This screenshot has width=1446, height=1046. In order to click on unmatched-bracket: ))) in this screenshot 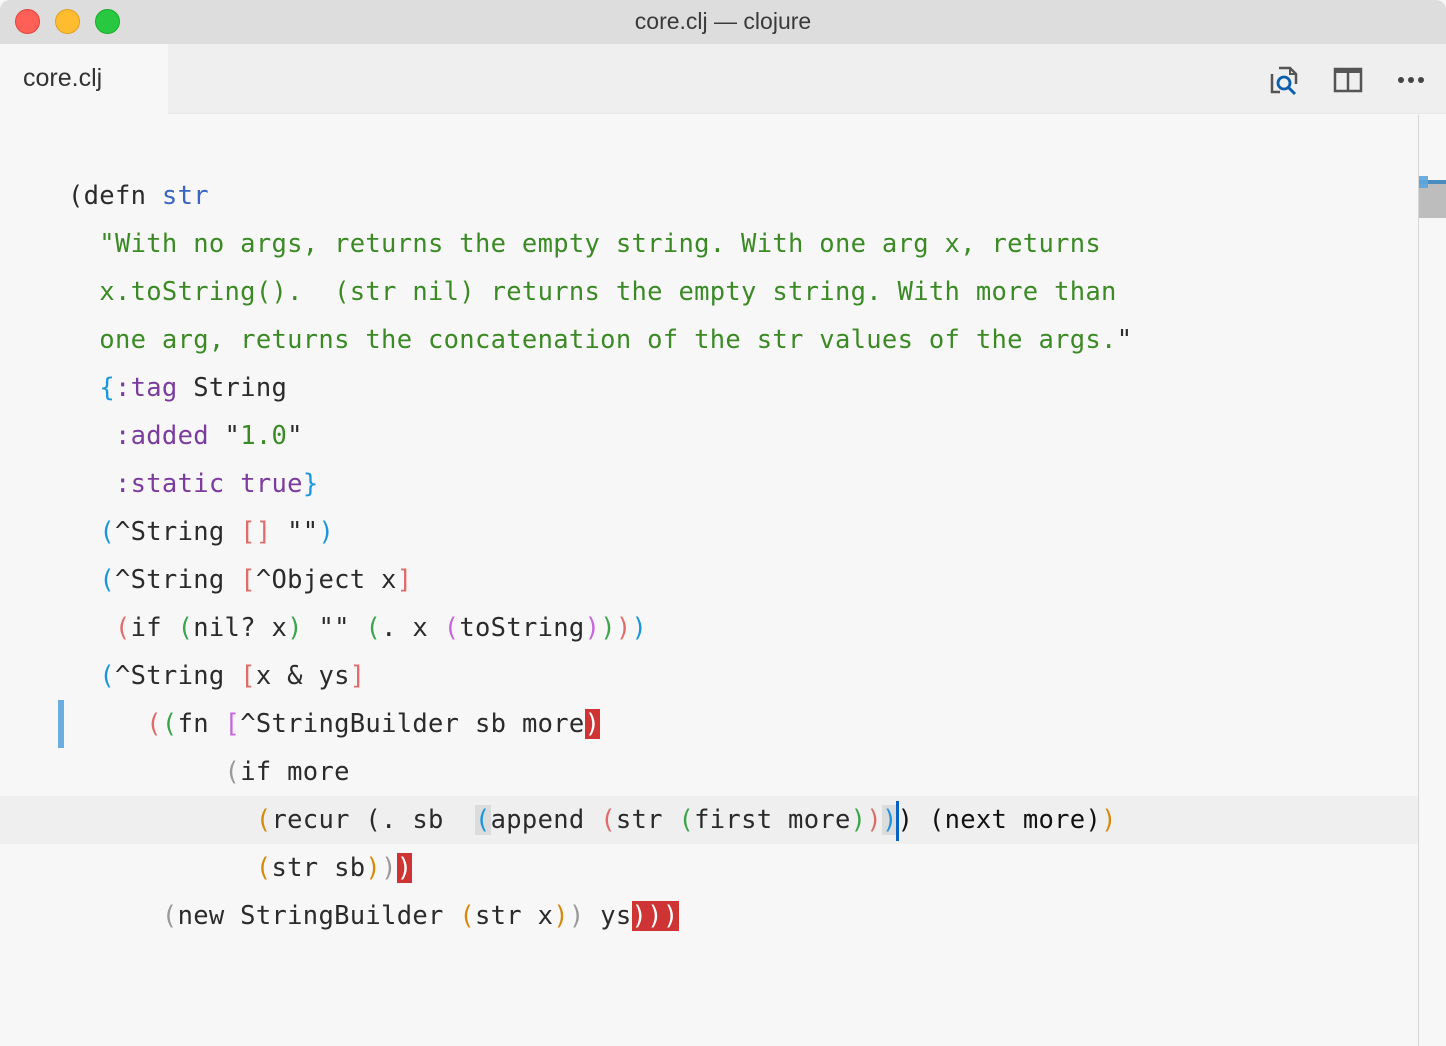, I will do `click(655, 916)`.